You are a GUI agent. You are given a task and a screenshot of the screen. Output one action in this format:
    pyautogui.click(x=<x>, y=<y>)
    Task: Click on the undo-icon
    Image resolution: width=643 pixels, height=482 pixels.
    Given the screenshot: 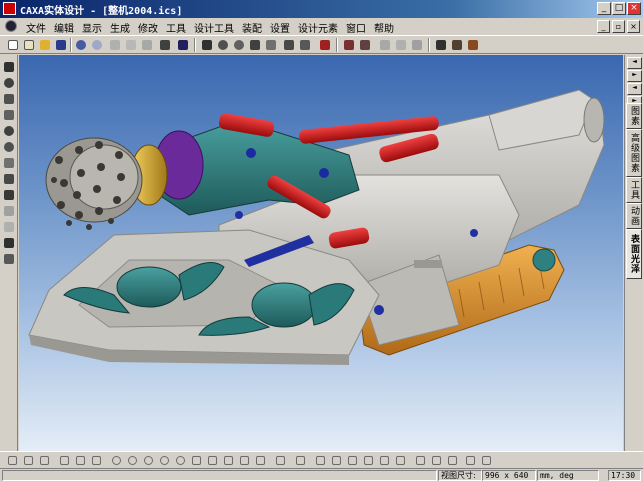 What is the action you would take?
    pyautogui.click(x=81, y=45)
    